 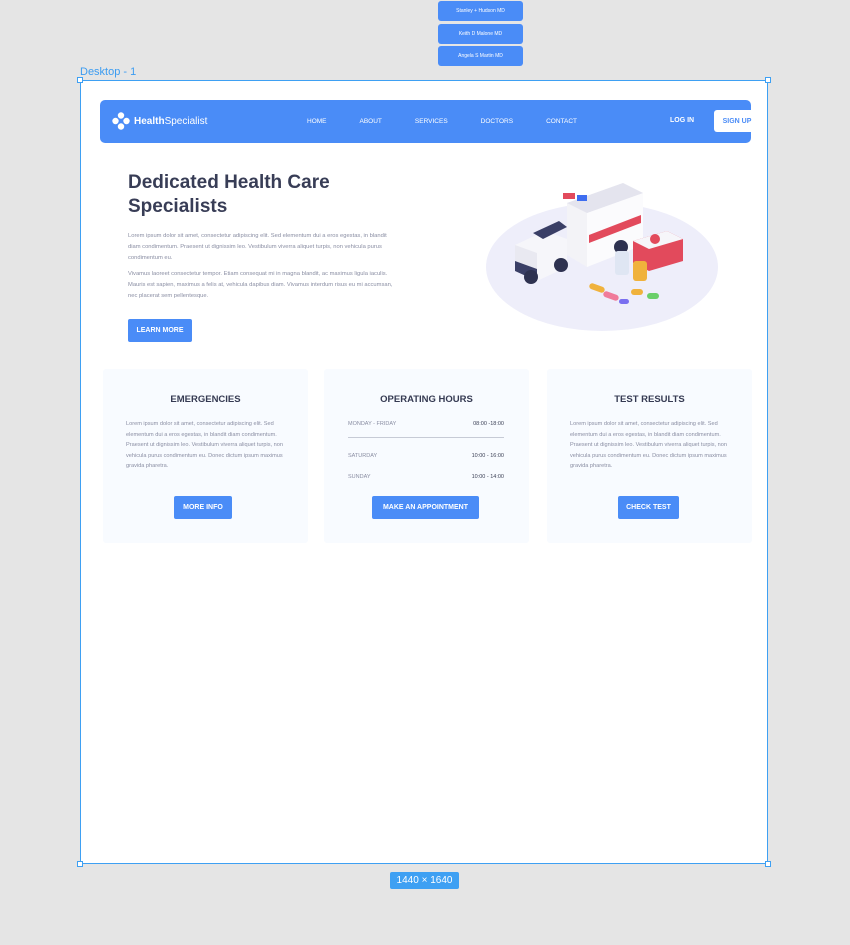 I want to click on card-title: EMERGENCIES, so click(x=205, y=399).